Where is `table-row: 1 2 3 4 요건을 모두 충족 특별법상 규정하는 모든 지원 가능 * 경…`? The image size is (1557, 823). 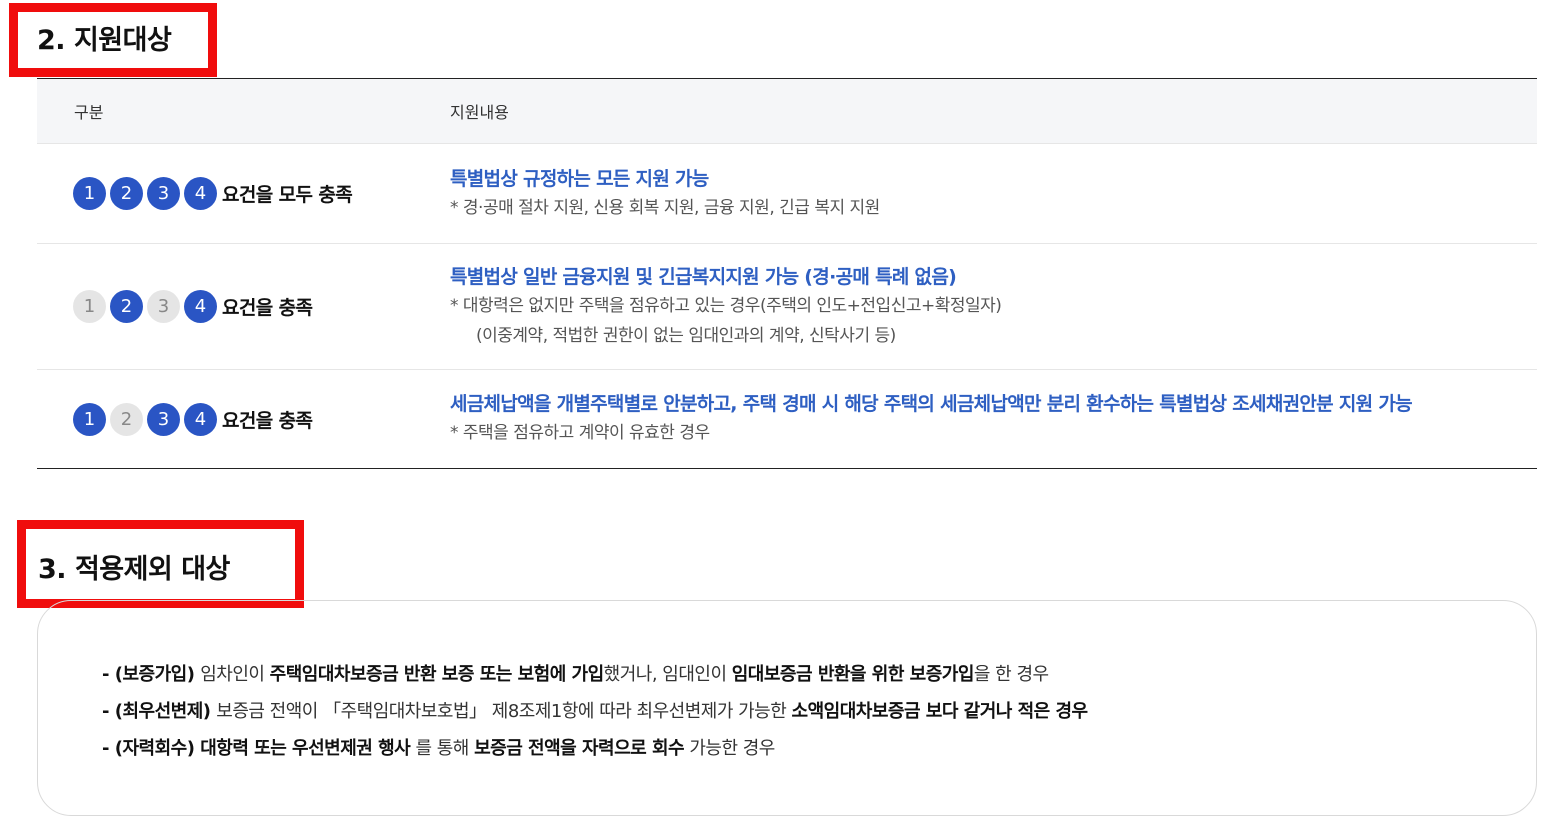 table-row: 1 2 3 4 요건을 모두 충족 특별법상 규정하는 모든 지원 가능 * 경… is located at coordinates (787, 193).